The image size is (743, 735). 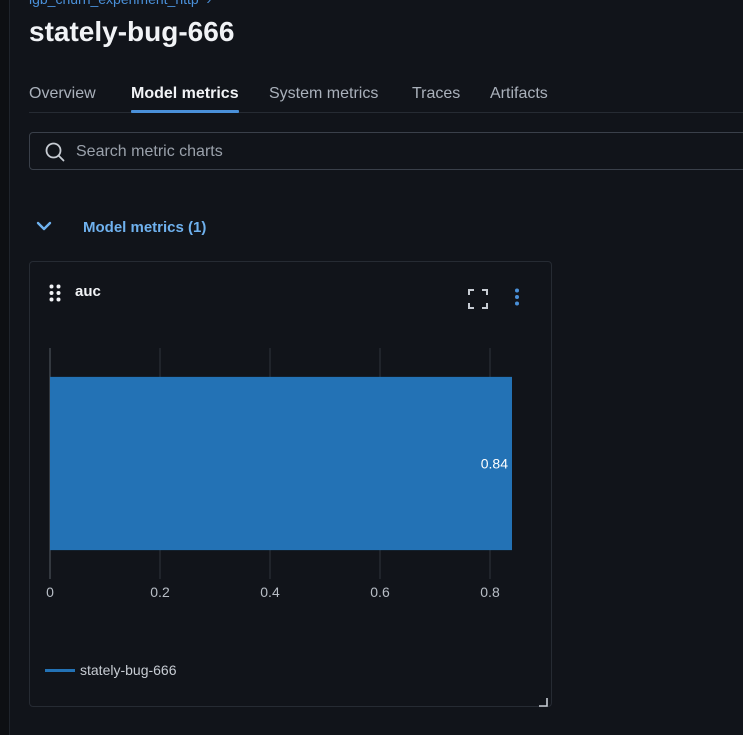 I want to click on drag-icon, so click(x=55, y=293).